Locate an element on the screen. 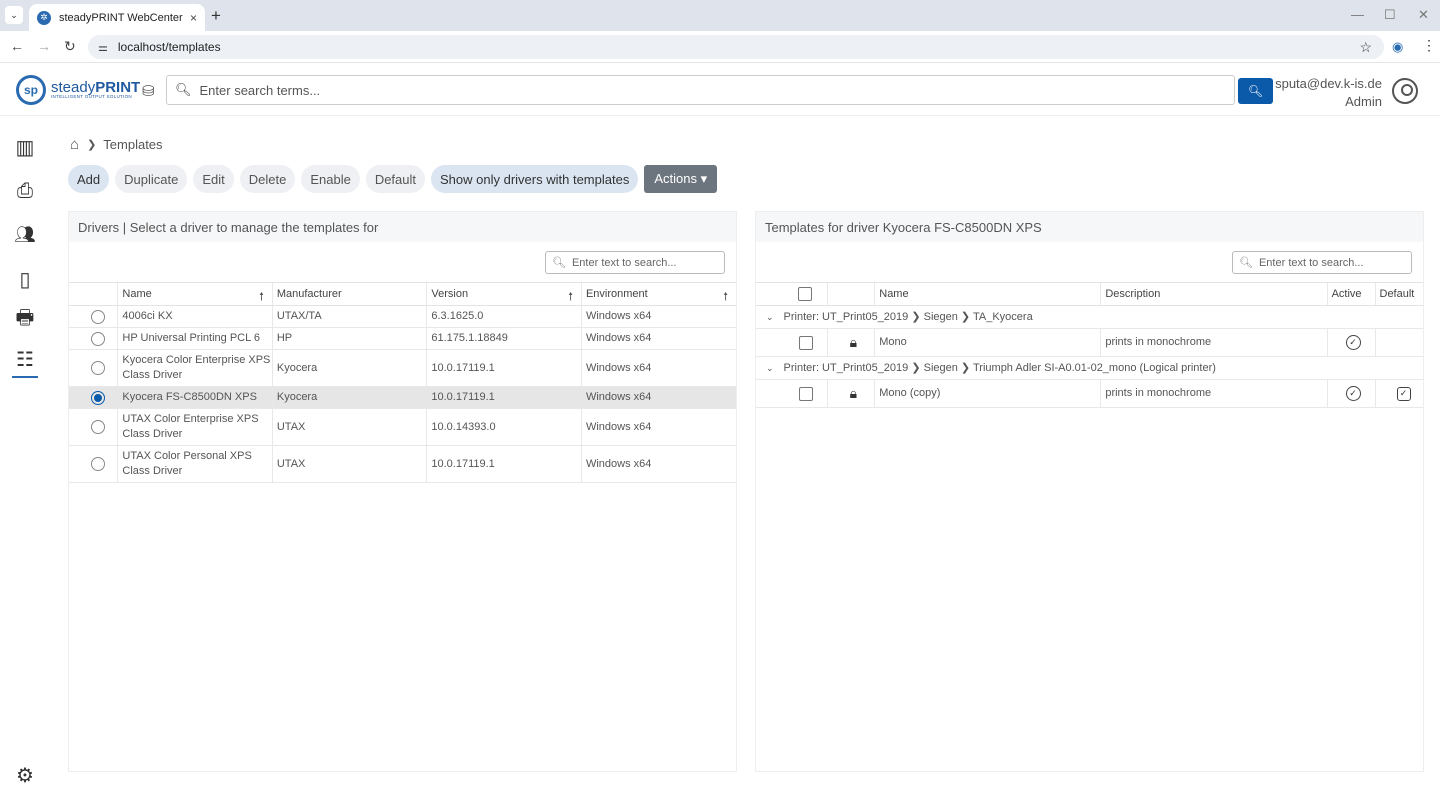  driver-name: HP Universal Printing PCL 6 is located at coordinates (195, 338).